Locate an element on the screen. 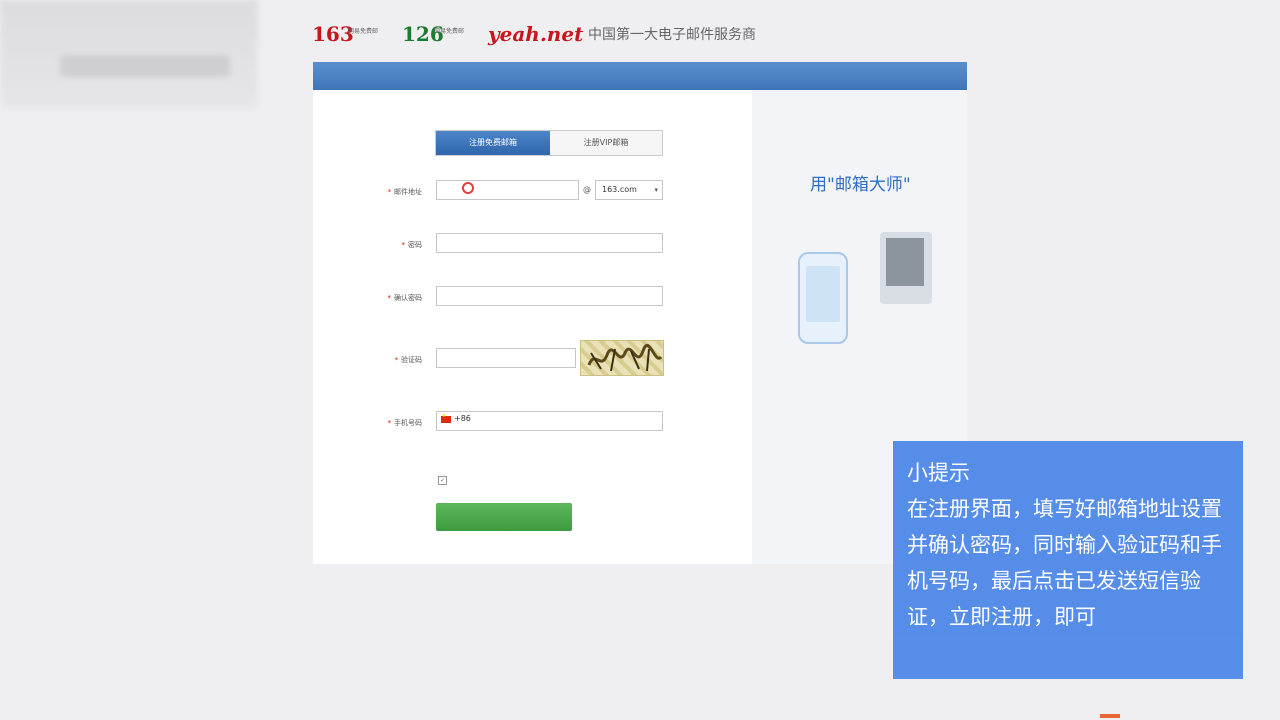  captcha-image is located at coordinates (622, 358).